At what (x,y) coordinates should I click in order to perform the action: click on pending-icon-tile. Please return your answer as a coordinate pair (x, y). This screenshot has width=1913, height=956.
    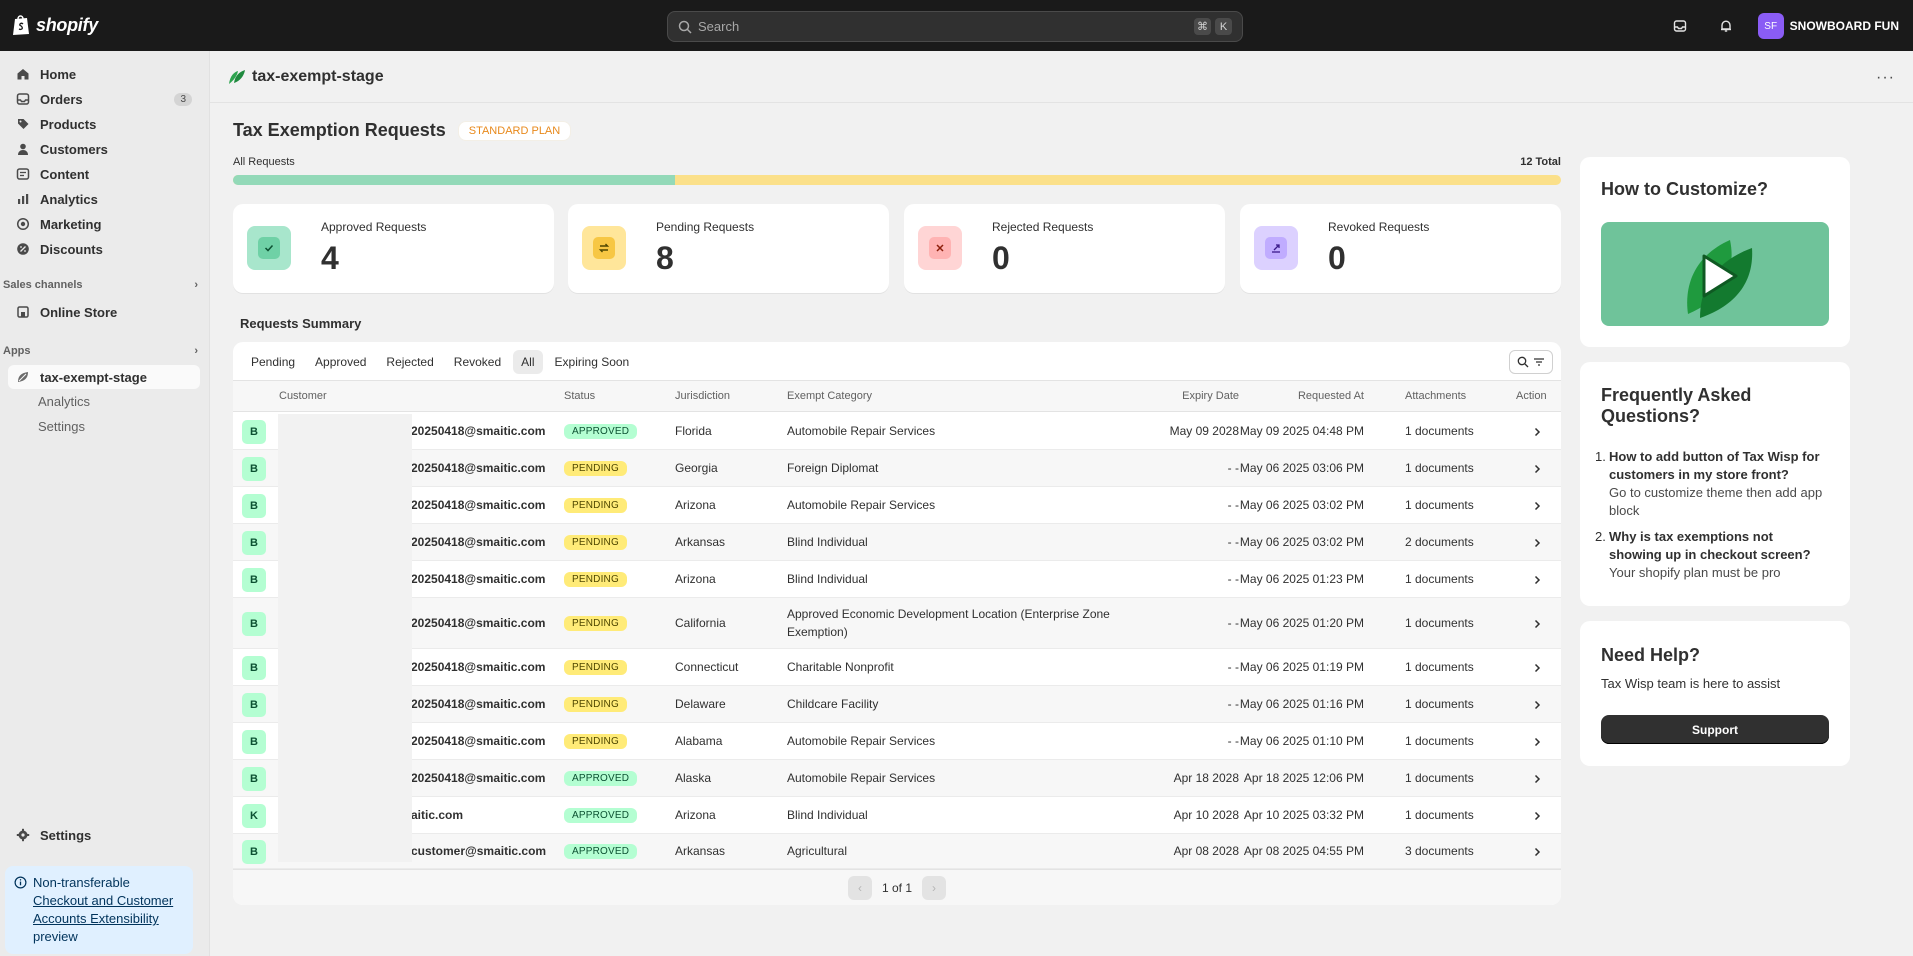
    Looking at the image, I should click on (604, 248).